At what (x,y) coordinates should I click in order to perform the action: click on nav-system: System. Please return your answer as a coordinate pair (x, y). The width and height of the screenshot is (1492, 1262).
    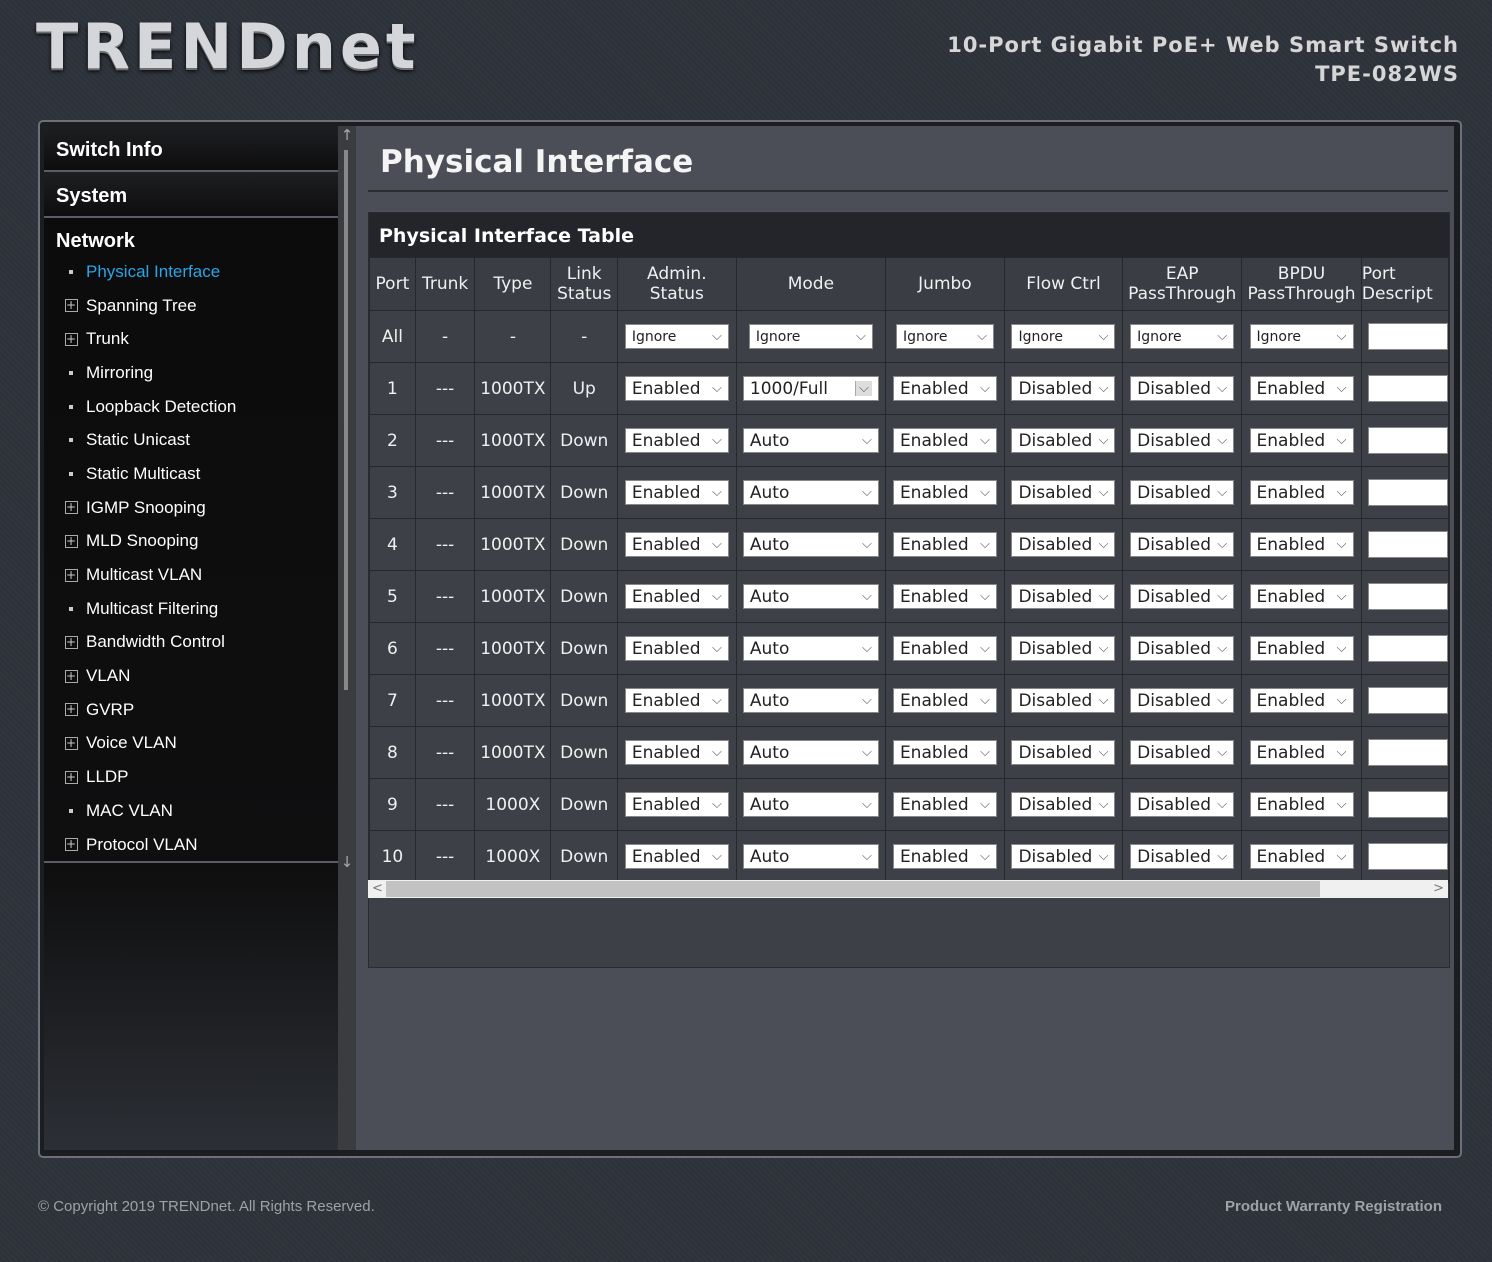
    Looking at the image, I should click on (191, 195).